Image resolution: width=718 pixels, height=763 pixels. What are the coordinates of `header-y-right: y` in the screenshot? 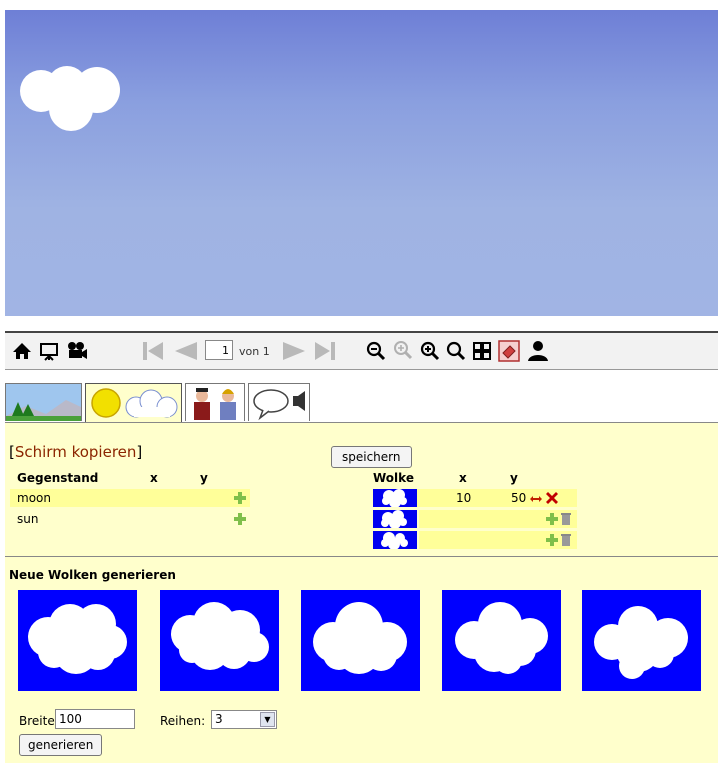 It's located at (514, 478).